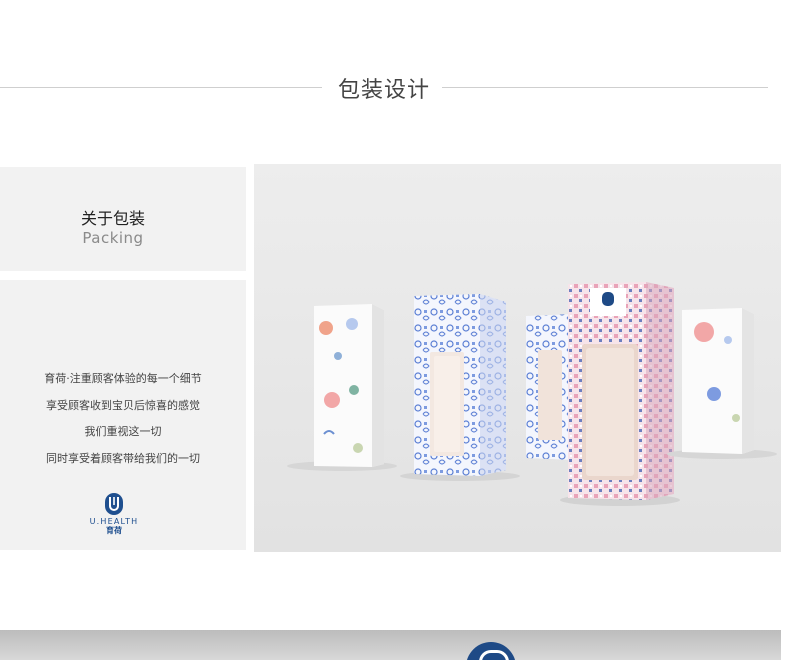 This screenshot has width=790, height=660. What do you see at coordinates (113, 238) in the screenshot?
I see `intro-title-en: Packing` at bounding box center [113, 238].